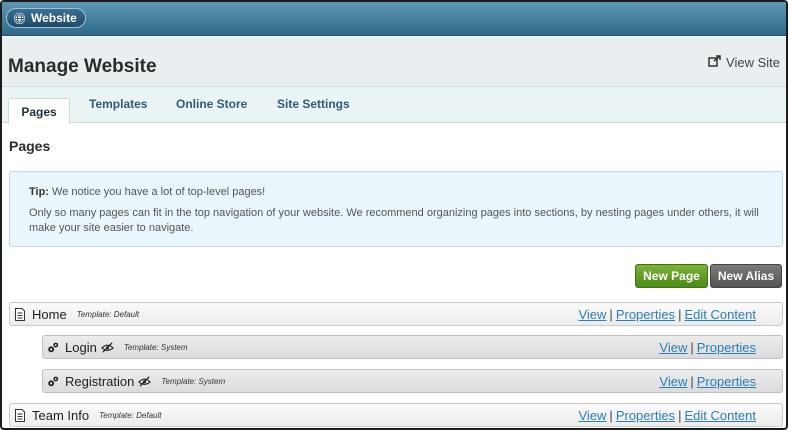  Describe the element at coordinates (753, 62) in the screenshot. I see `view-site-label: View Site` at that location.